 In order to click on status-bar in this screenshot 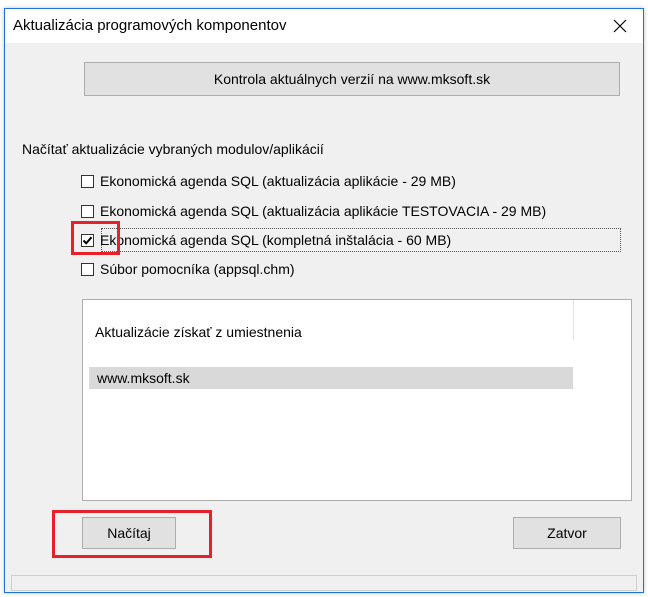, I will do `click(324, 583)`.